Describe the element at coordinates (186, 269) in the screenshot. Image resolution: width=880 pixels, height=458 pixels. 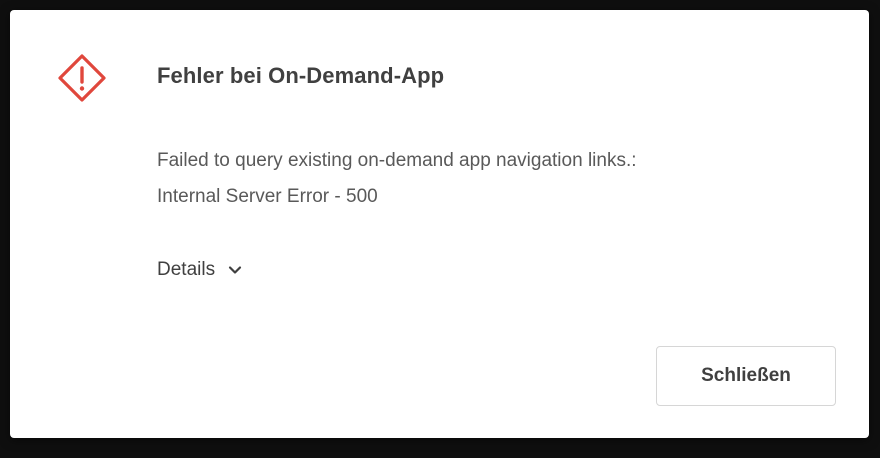
I see `details-label: Details` at that location.